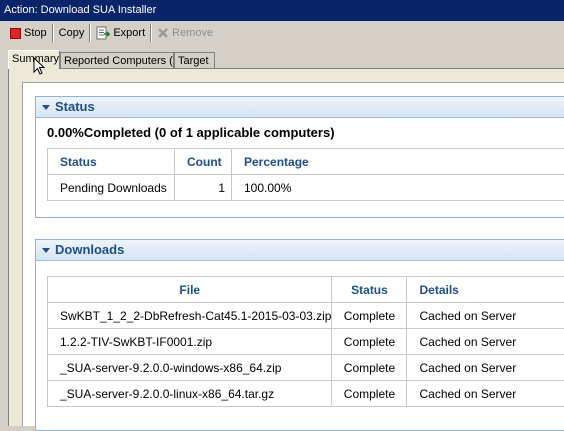 The image size is (564, 431). Describe the element at coordinates (485, 290) in the screenshot. I see `column-header-details: Details` at that location.